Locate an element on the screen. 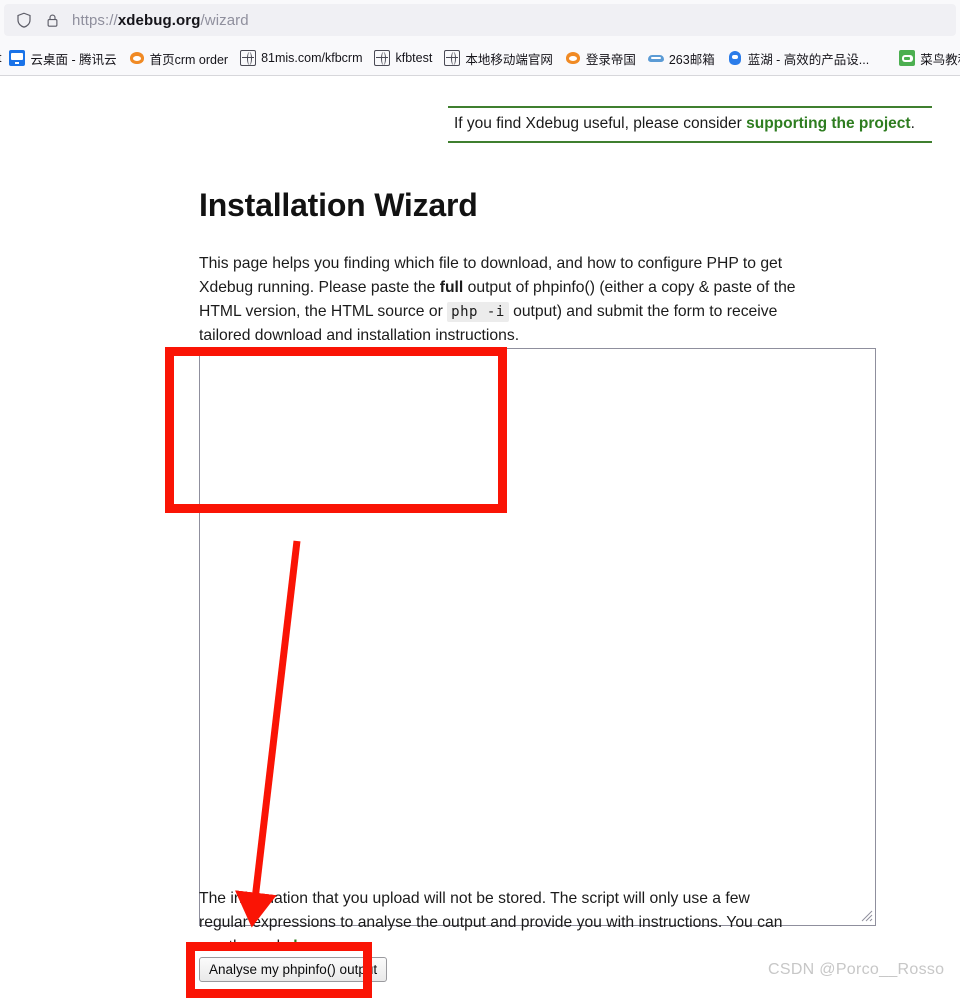 The image size is (960, 998). bookmark-label: 263邮箱 is located at coordinates (691, 59).